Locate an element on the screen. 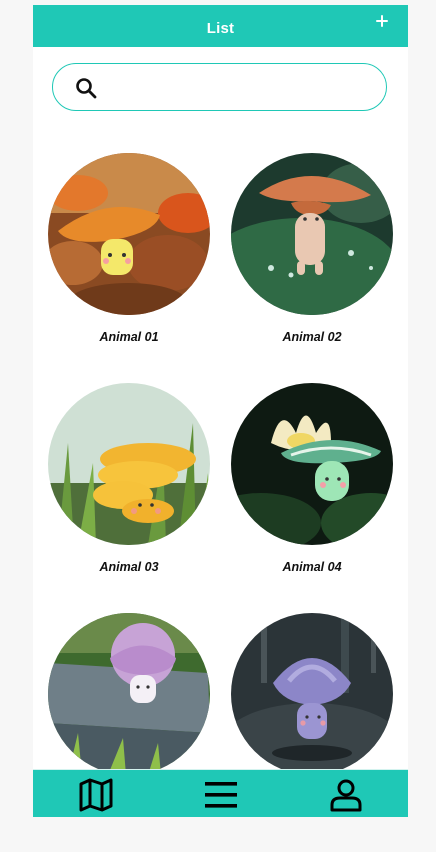 Image resolution: width=436 pixels, height=852 pixels. animal-card: Animal 02 is located at coordinates (312, 248).